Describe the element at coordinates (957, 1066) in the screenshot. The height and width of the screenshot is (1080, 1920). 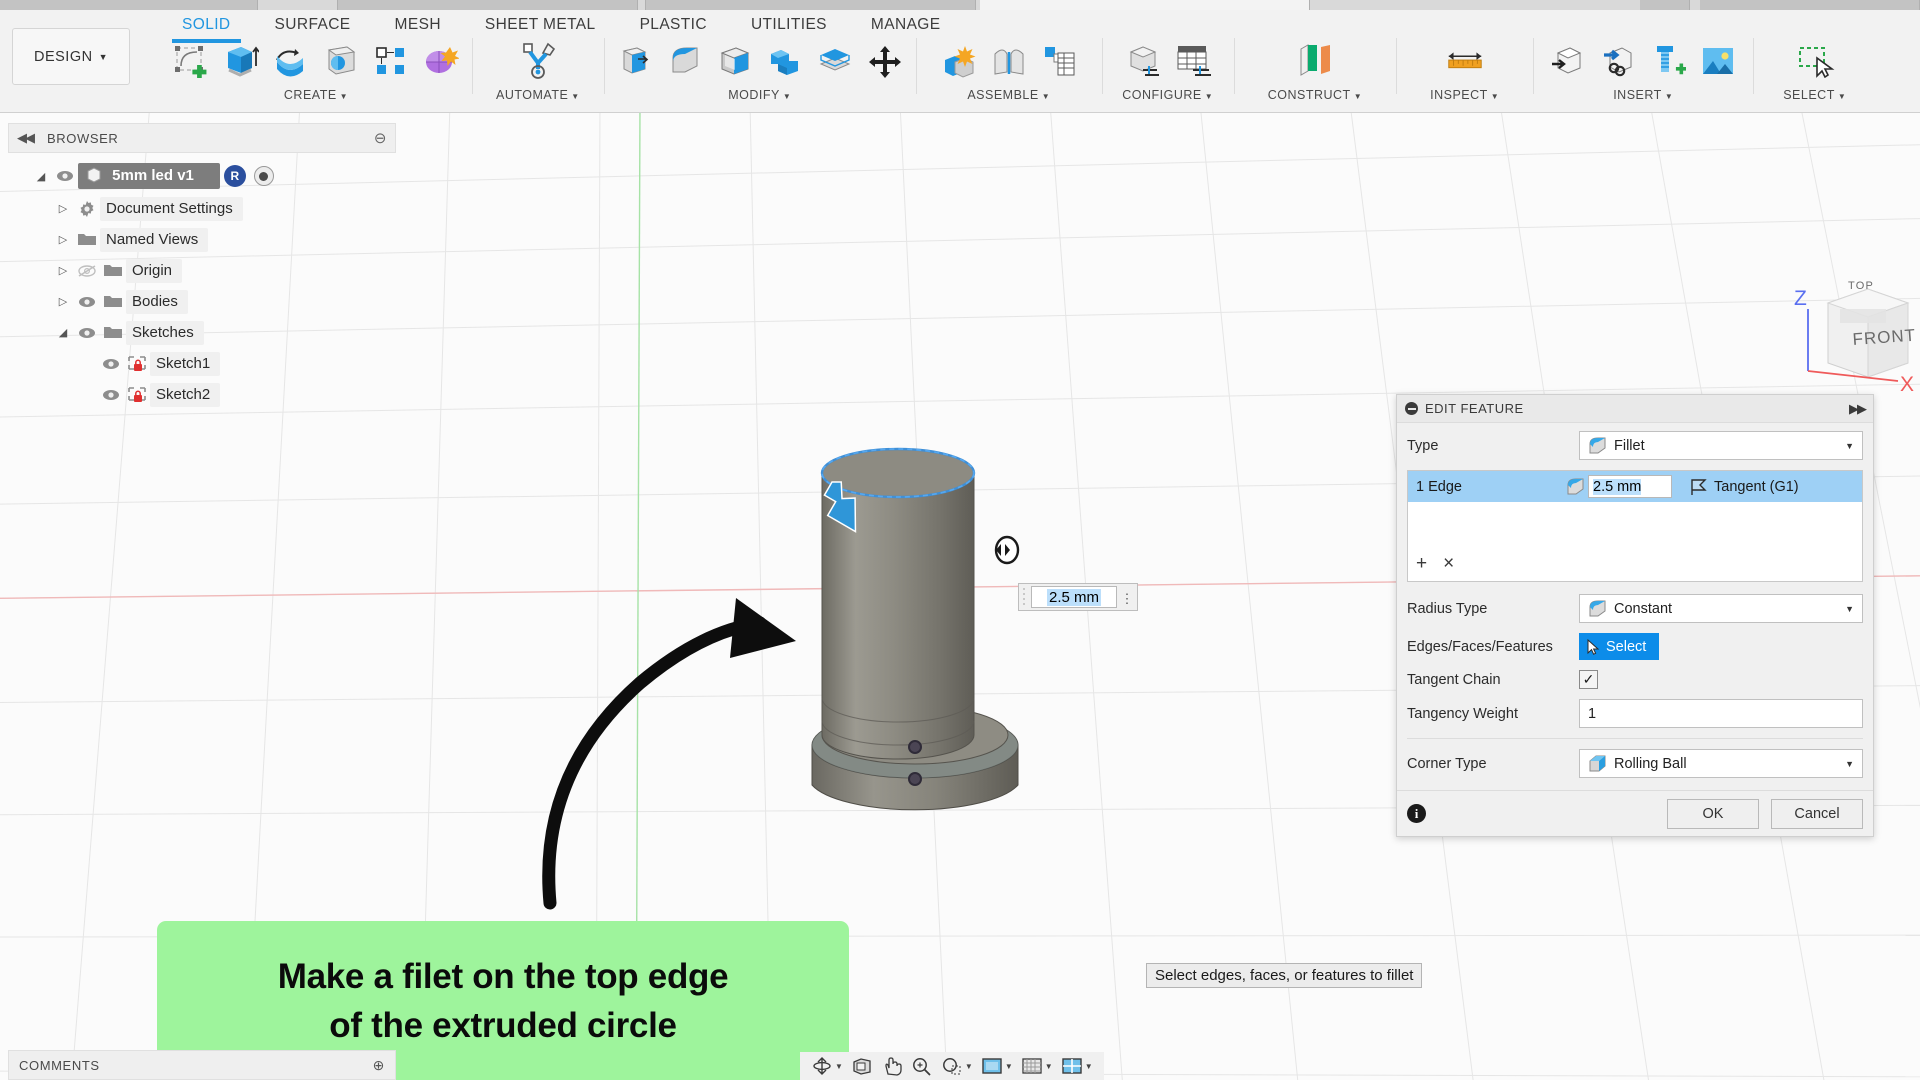
I see `fit-icon: ▼` at that location.